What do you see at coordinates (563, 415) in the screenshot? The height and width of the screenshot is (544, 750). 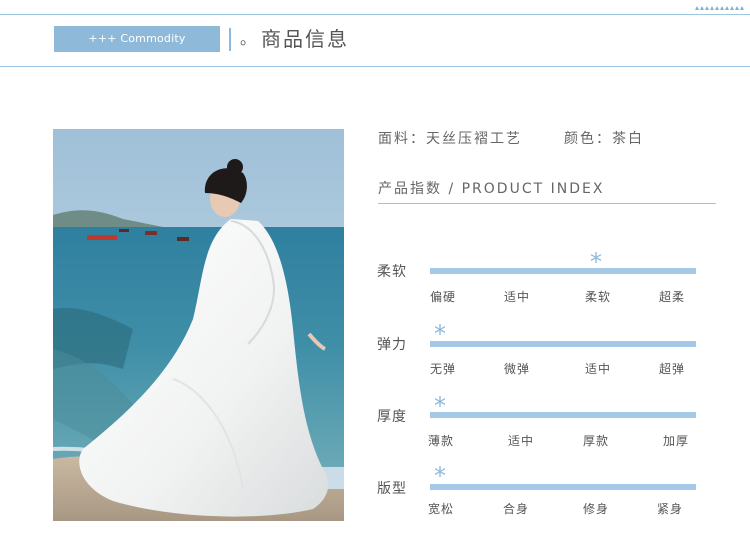 I see `thickness-bar` at bounding box center [563, 415].